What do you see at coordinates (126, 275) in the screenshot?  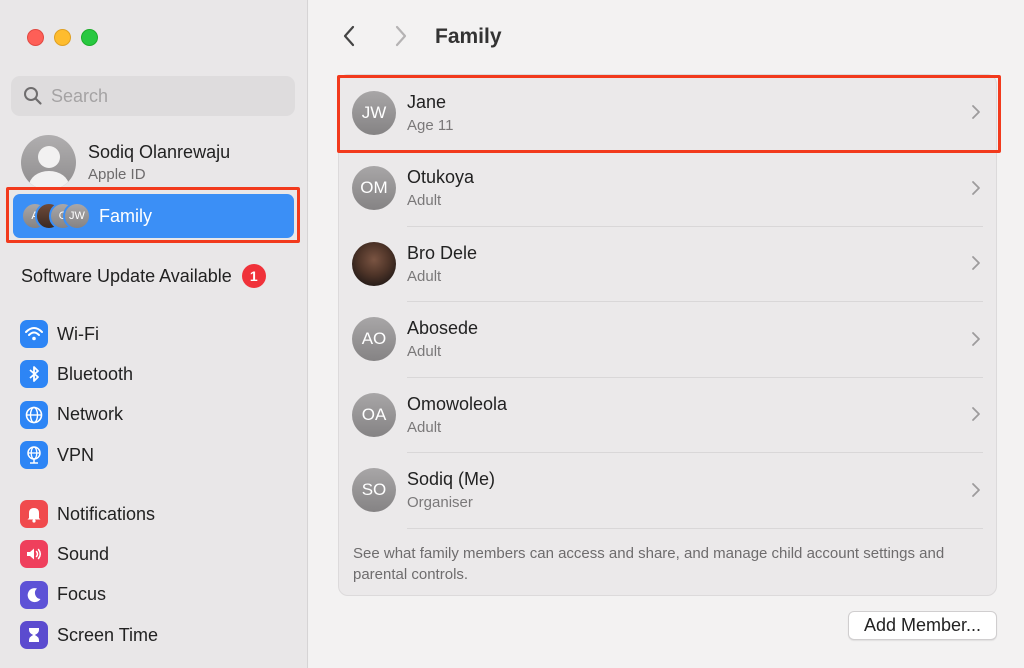 I see `software-update-label: Software Update Available` at bounding box center [126, 275].